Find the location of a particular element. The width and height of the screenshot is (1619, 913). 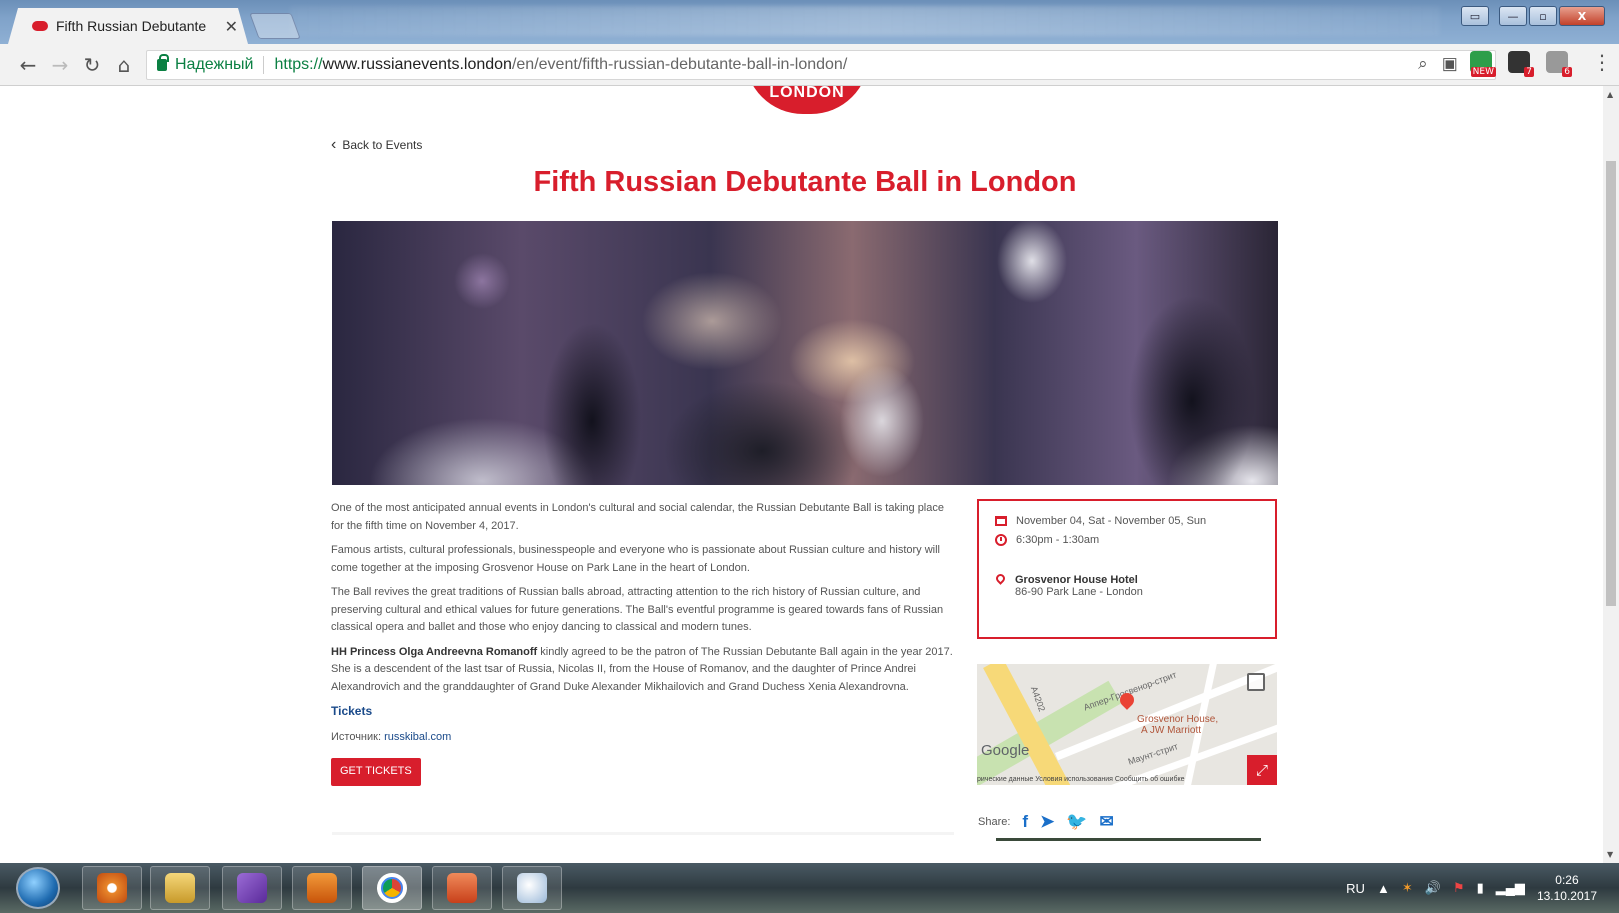

source-link: russkibal.com is located at coordinates (417, 737).